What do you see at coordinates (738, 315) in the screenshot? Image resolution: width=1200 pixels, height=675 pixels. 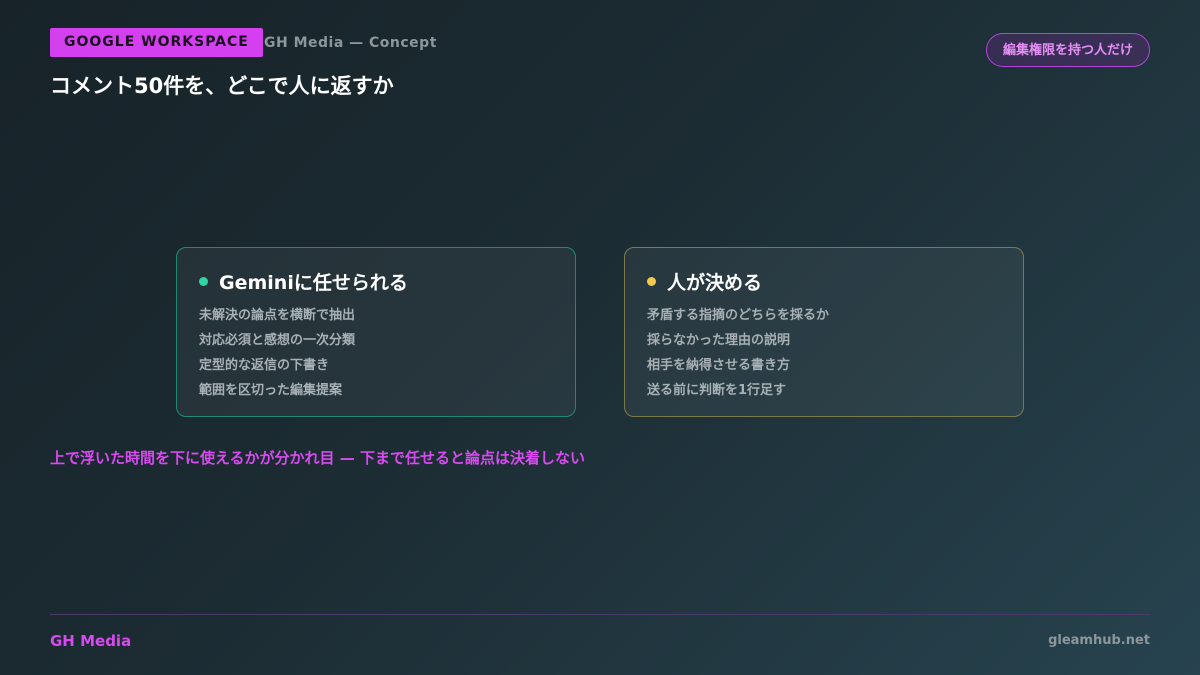 I see `list-item: 矛盾する指摘のどちらを採るか` at bounding box center [738, 315].